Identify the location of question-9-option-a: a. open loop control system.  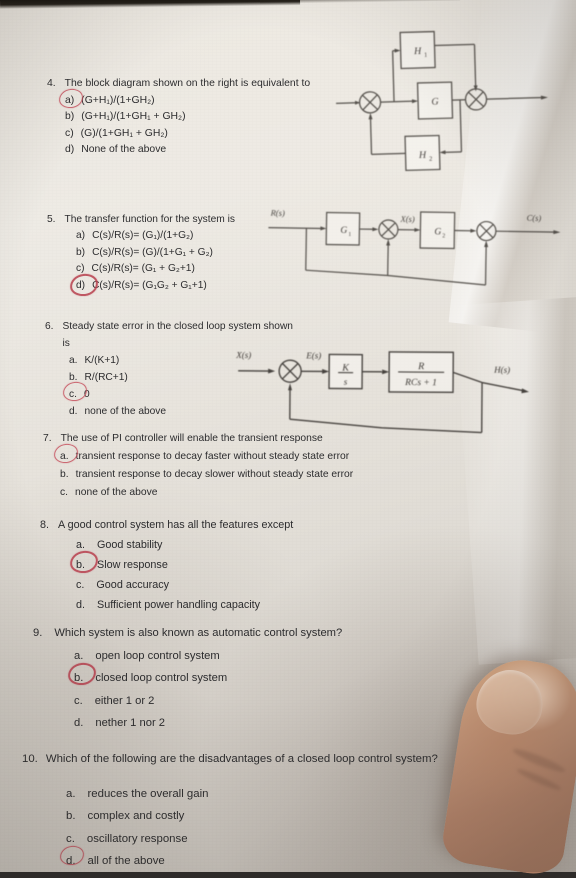
(218, 656).